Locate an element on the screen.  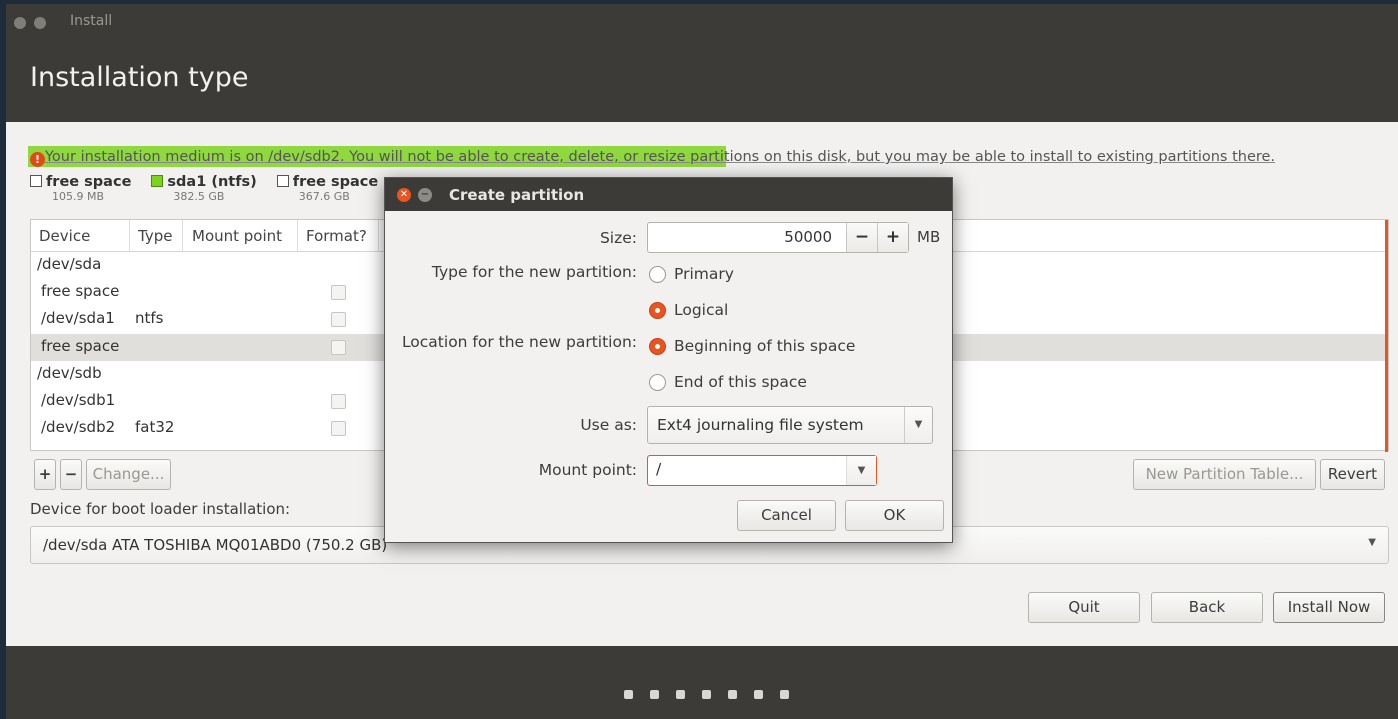
use-as-select: Ext4 journaling file system ▼ is located at coordinates (790, 425).